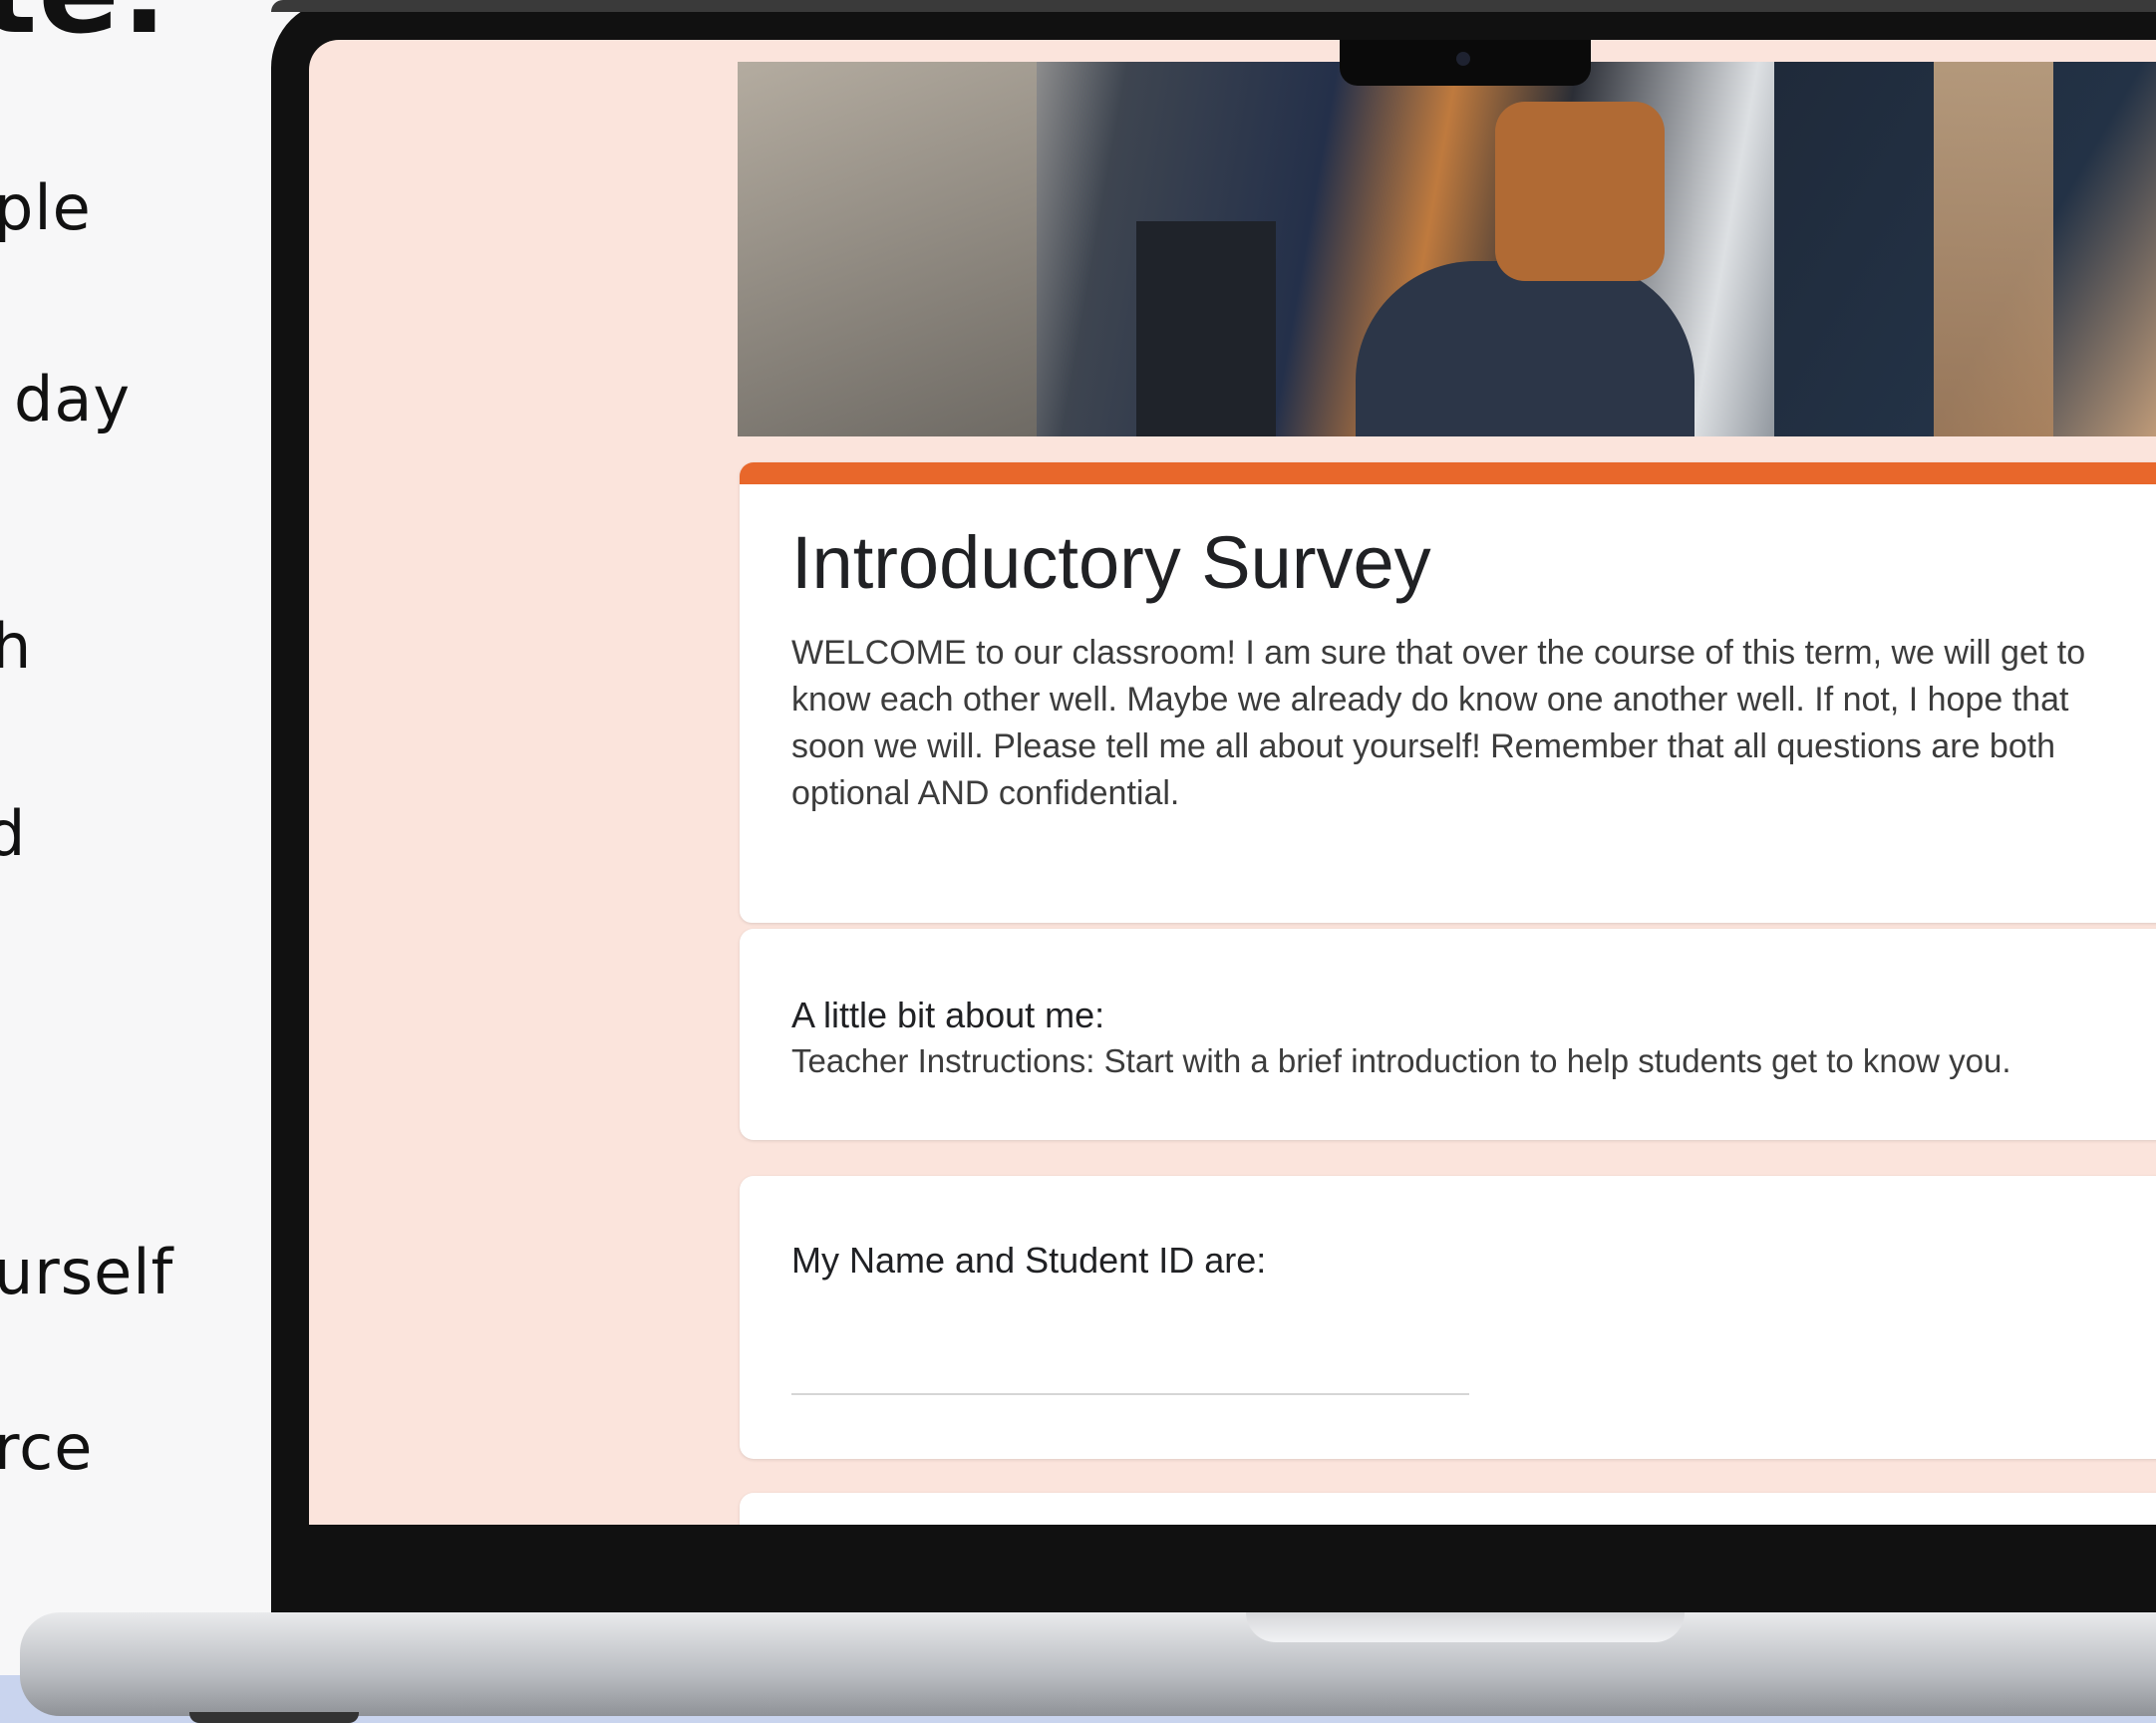  Describe the element at coordinates (1213, 6) in the screenshot. I see `lid-rim` at that location.